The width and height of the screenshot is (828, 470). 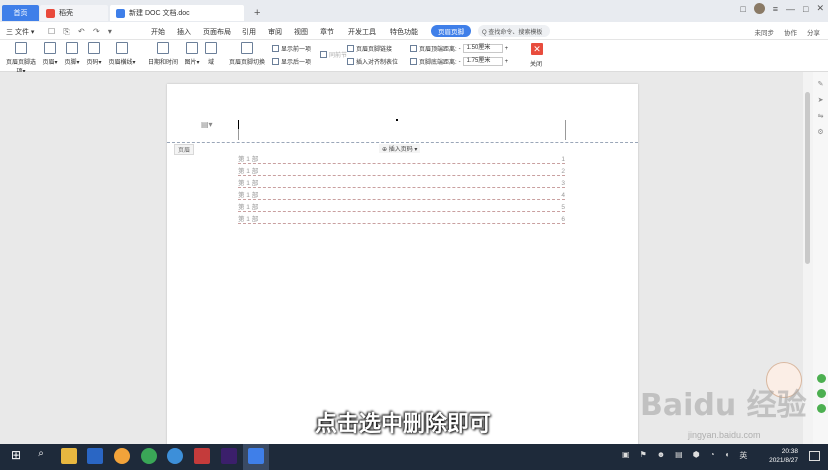 I want to click on insert-page-number-button: ⊕ 插入页码 ▾, so click(x=400, y=148).